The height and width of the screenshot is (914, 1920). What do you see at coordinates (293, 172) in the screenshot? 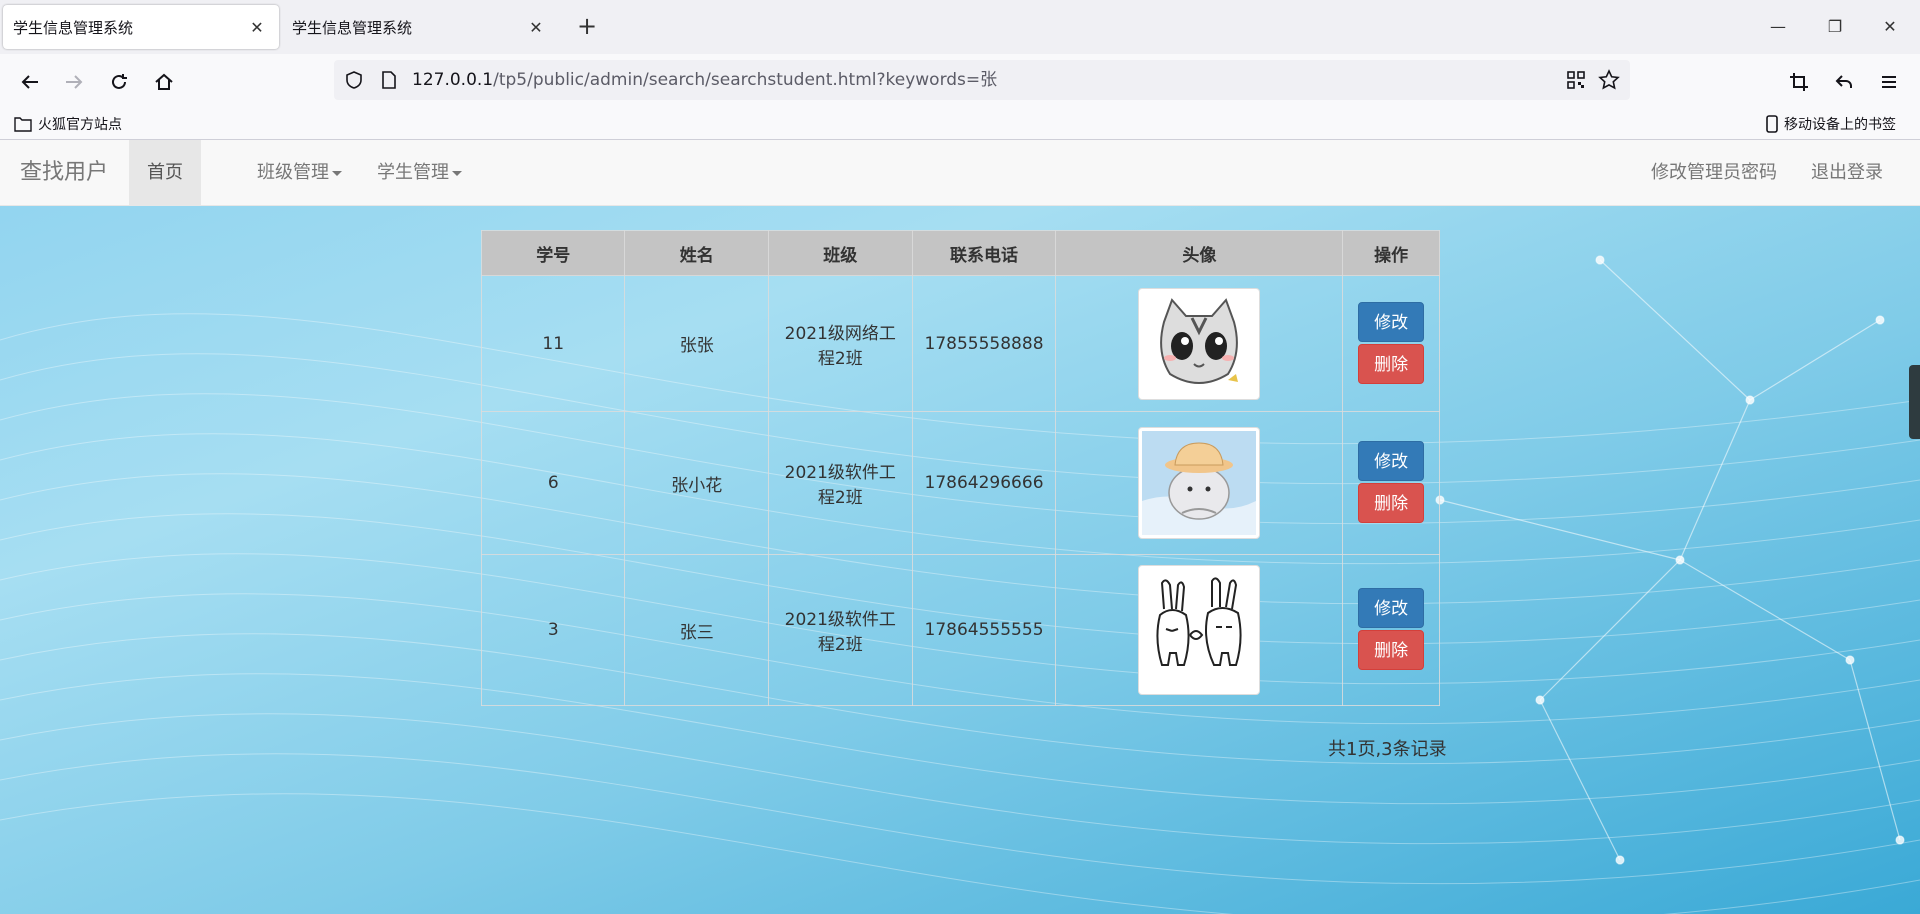
I see `nav-class-management-label: 班级管理` at bounding box center [293, 172].